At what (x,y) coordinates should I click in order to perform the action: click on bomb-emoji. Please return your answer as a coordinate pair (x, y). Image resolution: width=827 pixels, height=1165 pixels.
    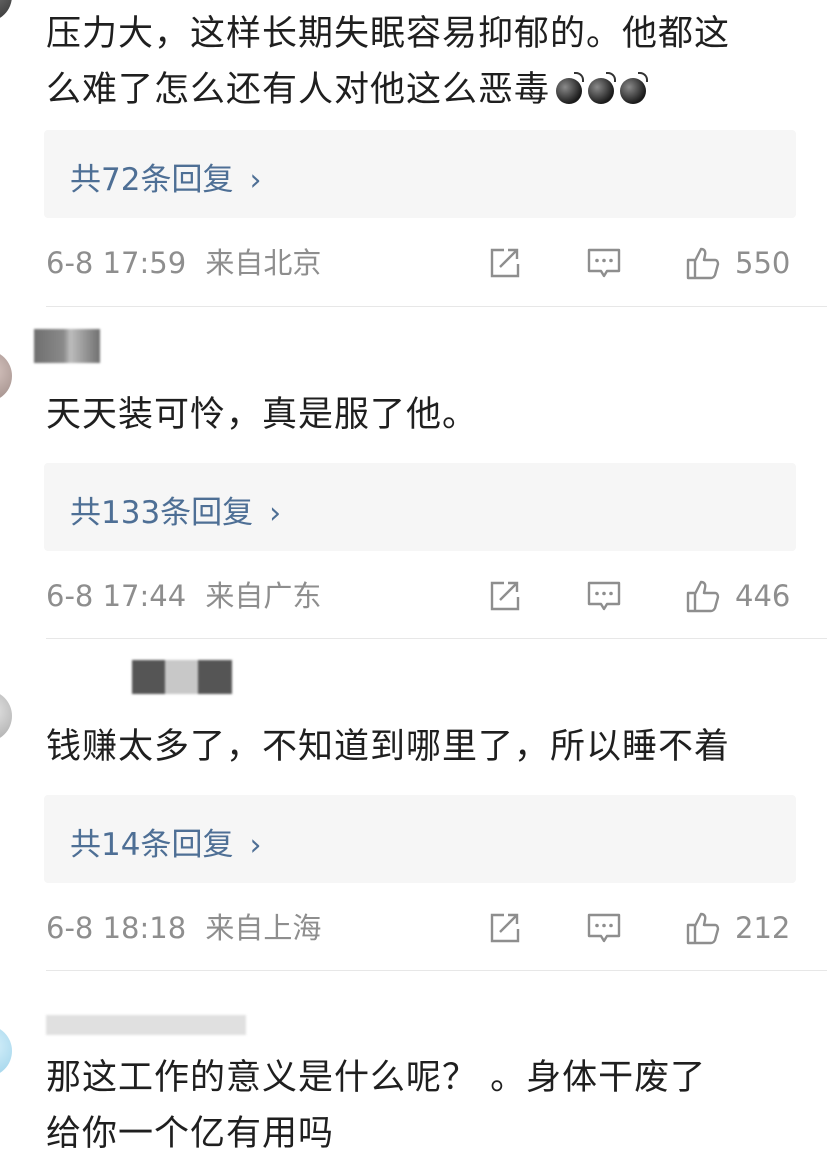
    Looking at the image, I should click on (599, 91).